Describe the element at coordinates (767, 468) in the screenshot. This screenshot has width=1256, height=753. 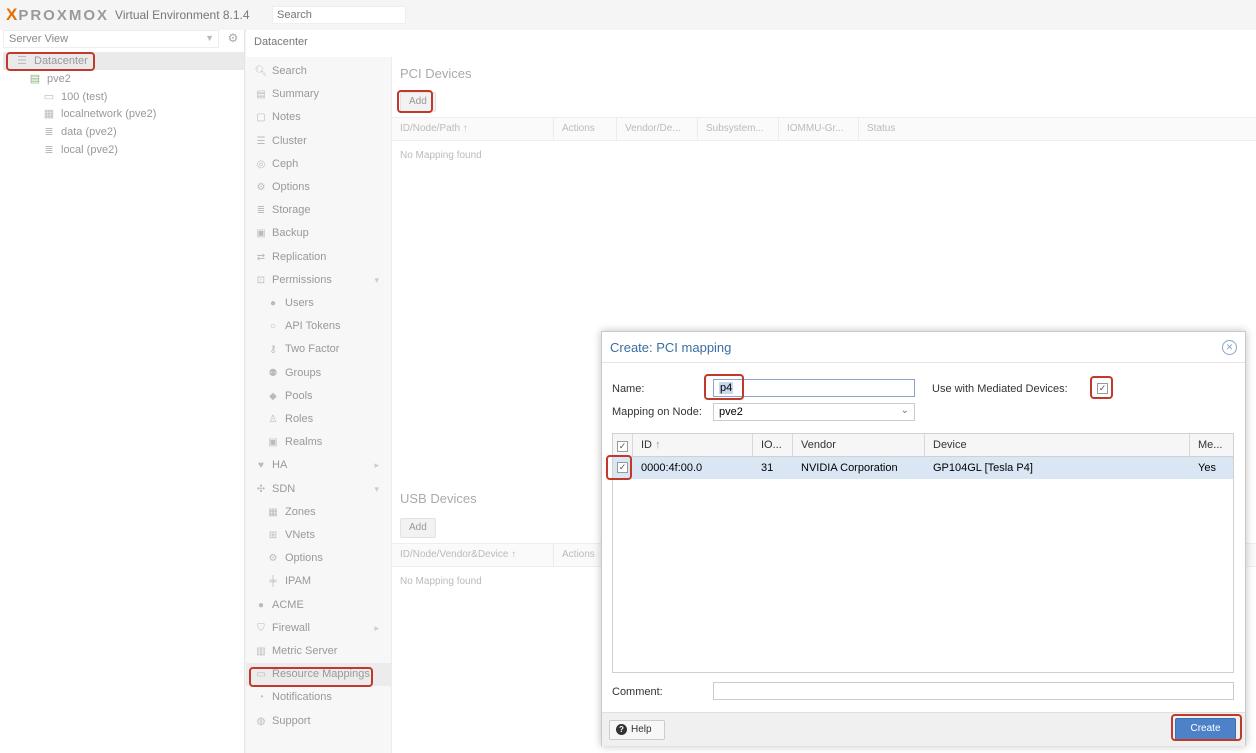
I see `row-iommu: 31` at that location.